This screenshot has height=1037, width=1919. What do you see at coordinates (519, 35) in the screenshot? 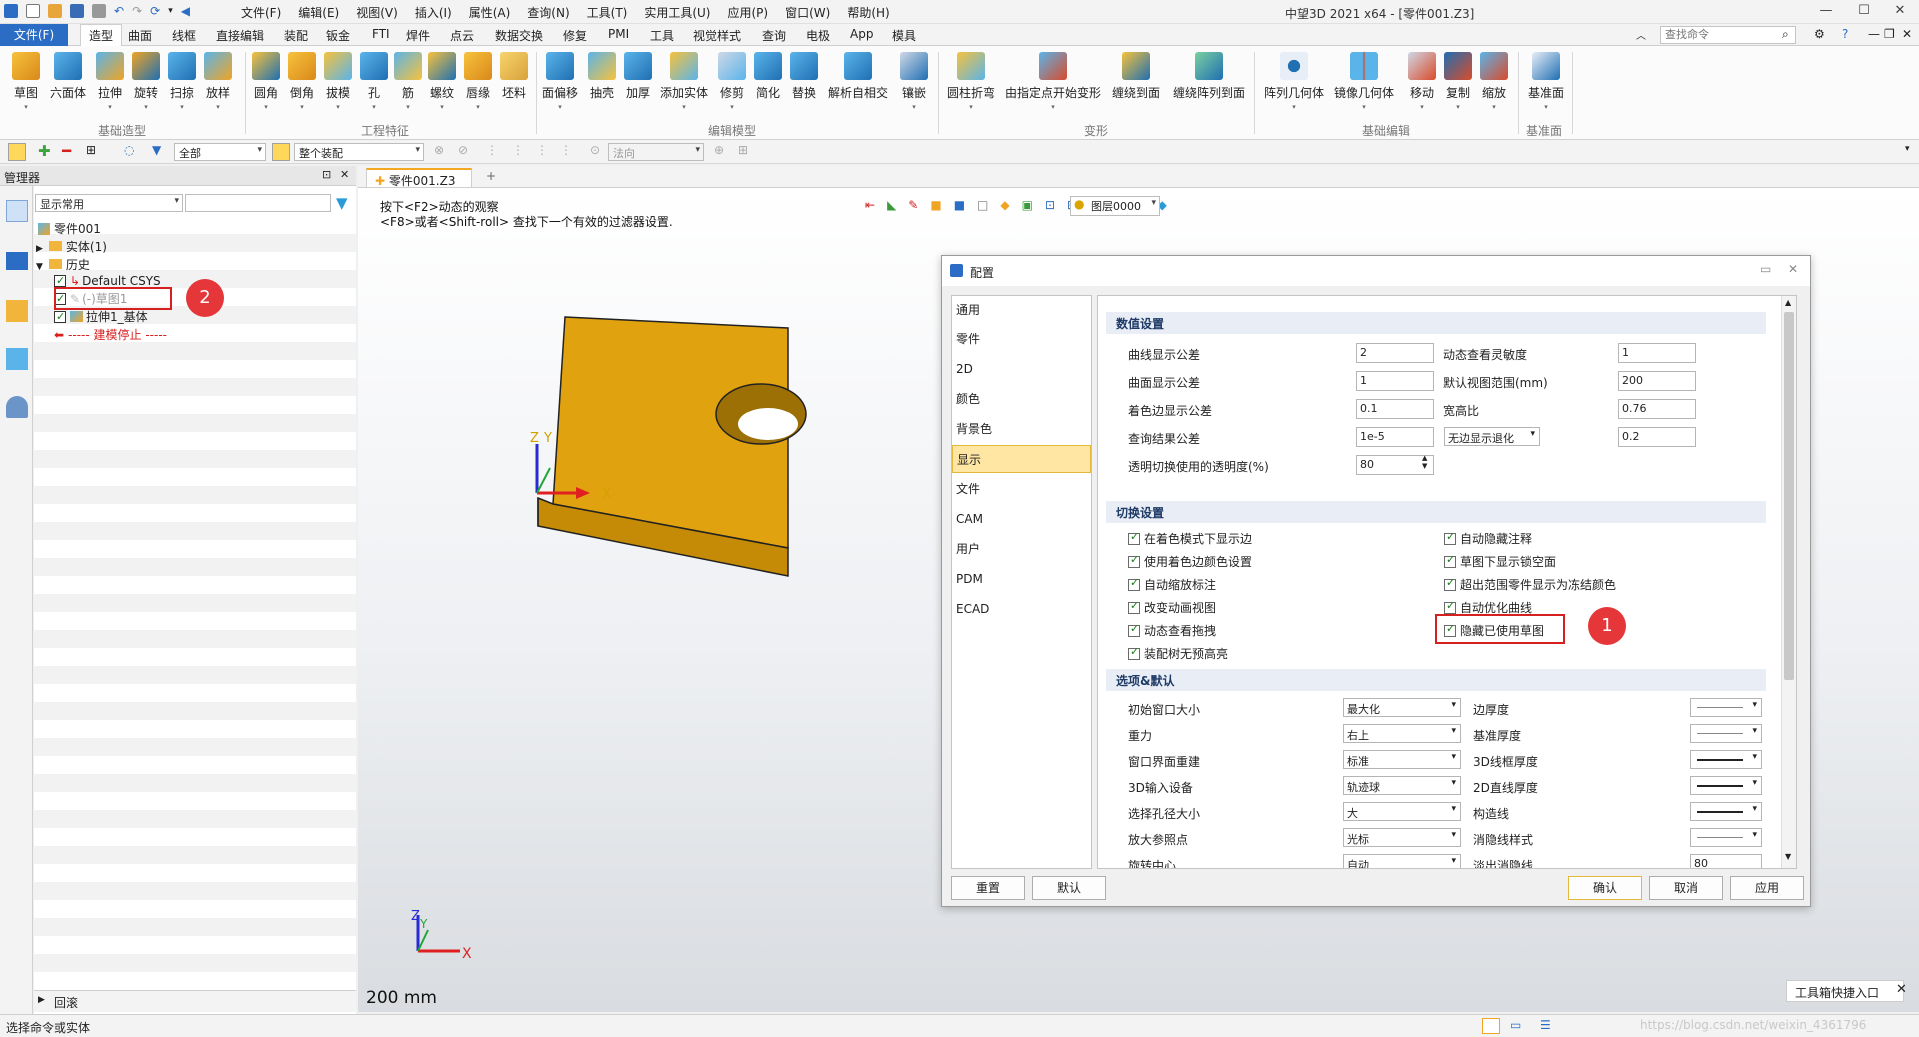
I see `tab-data-exchange: 数据交换` at bounding box center [519, 35].